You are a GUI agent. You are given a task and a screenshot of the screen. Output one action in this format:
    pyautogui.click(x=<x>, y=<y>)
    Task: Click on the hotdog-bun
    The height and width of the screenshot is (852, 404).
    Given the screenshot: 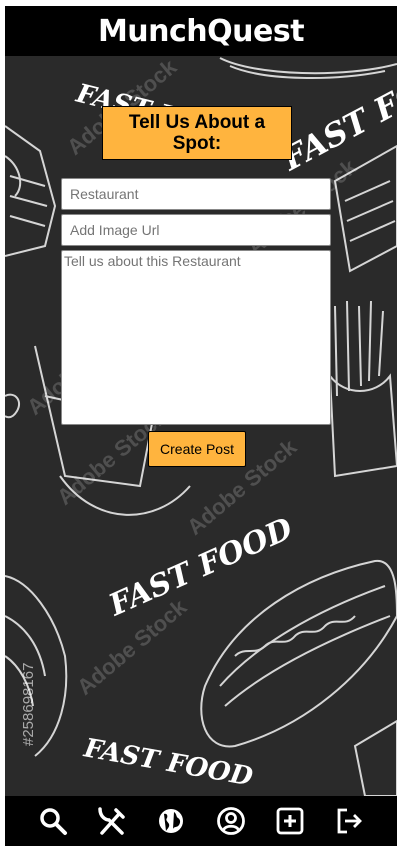 What is the action you would take?
    pyautogui.click(x=298, y=653)
    